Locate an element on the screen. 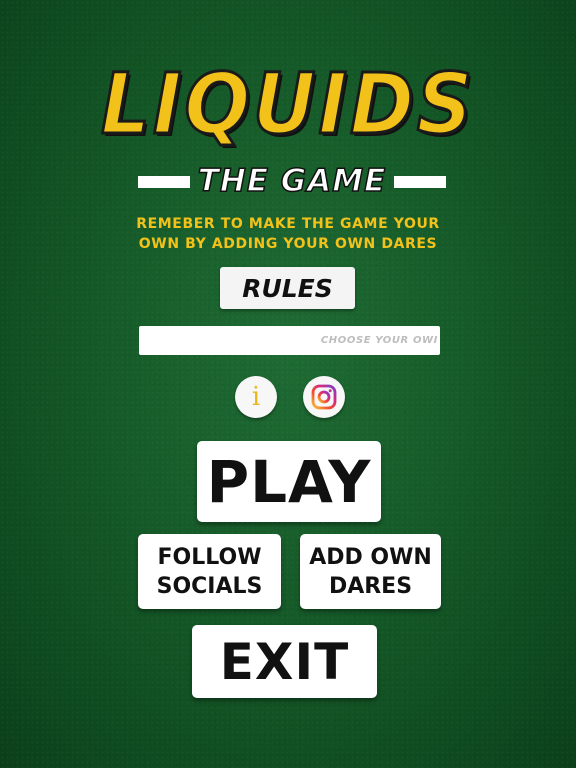 The image size is (576, 768). game-title: LIQUIDS is located at coordinates (287, 104).